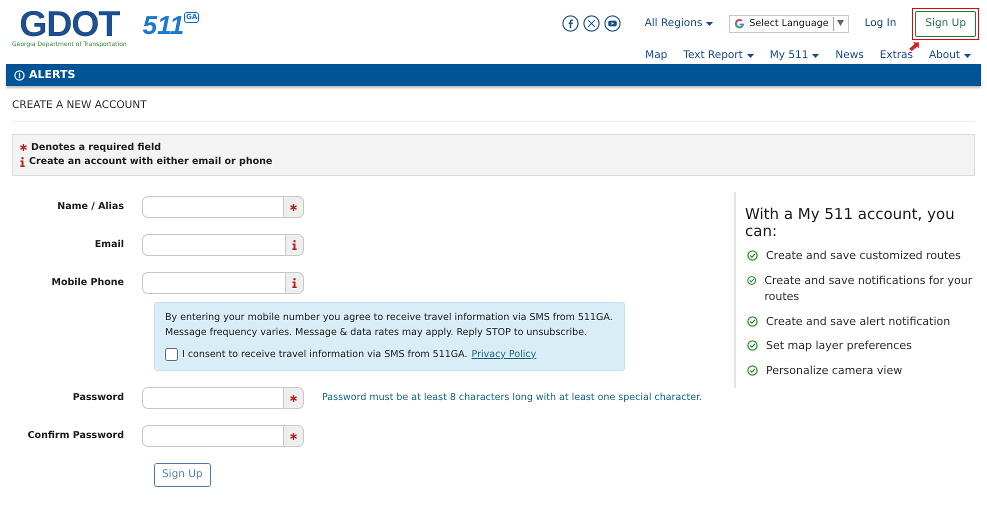 This screenshot has width=987, height=511. I want to click on field-label: Name / Alias, so click(90, 207).